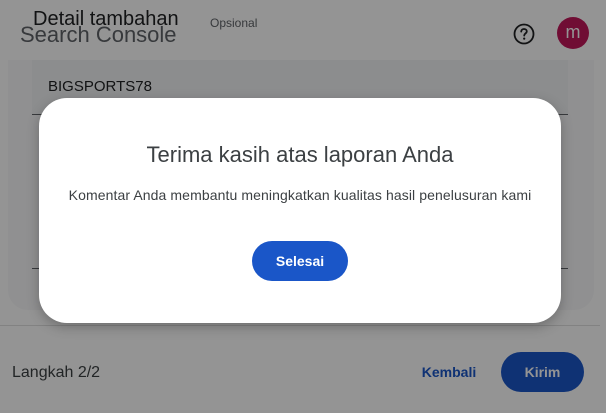  Describe the element at coordinates (300, 261) in the screenshot. I see `done-button: Selesai` at that location.